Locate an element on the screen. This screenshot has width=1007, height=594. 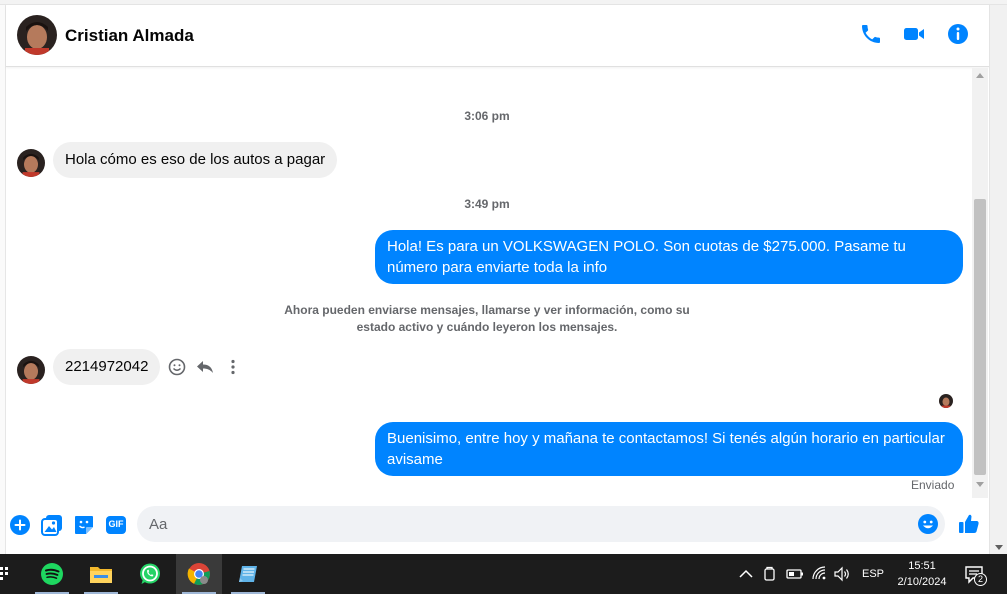
contact-name: Cristian Almada is located at coordinates (129, 36).